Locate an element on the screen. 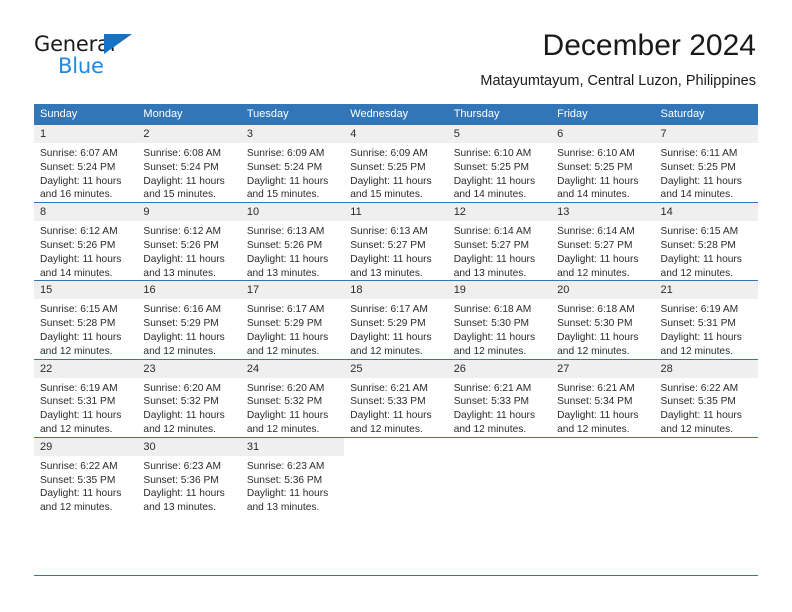 The height and width of the screenshot is (612, 792). page-title: December 2024 is located at coordinates (649, 45).